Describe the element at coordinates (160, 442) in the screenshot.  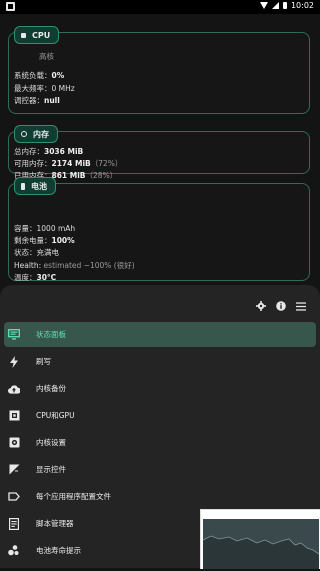
I see `nav-item-kernel-settings: 内核设置` at that location.